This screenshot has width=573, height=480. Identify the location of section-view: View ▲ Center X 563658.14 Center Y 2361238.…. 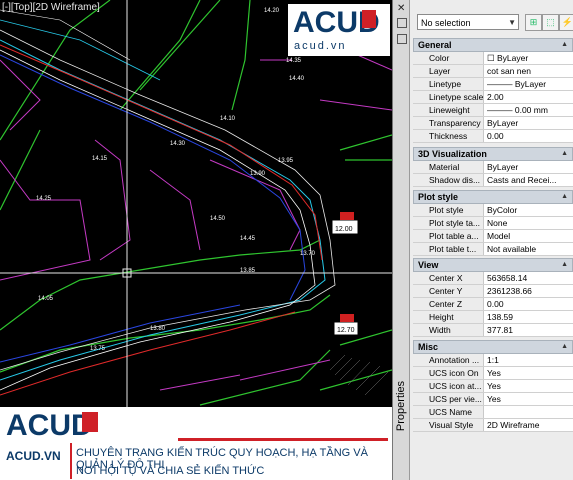
(493, 297).